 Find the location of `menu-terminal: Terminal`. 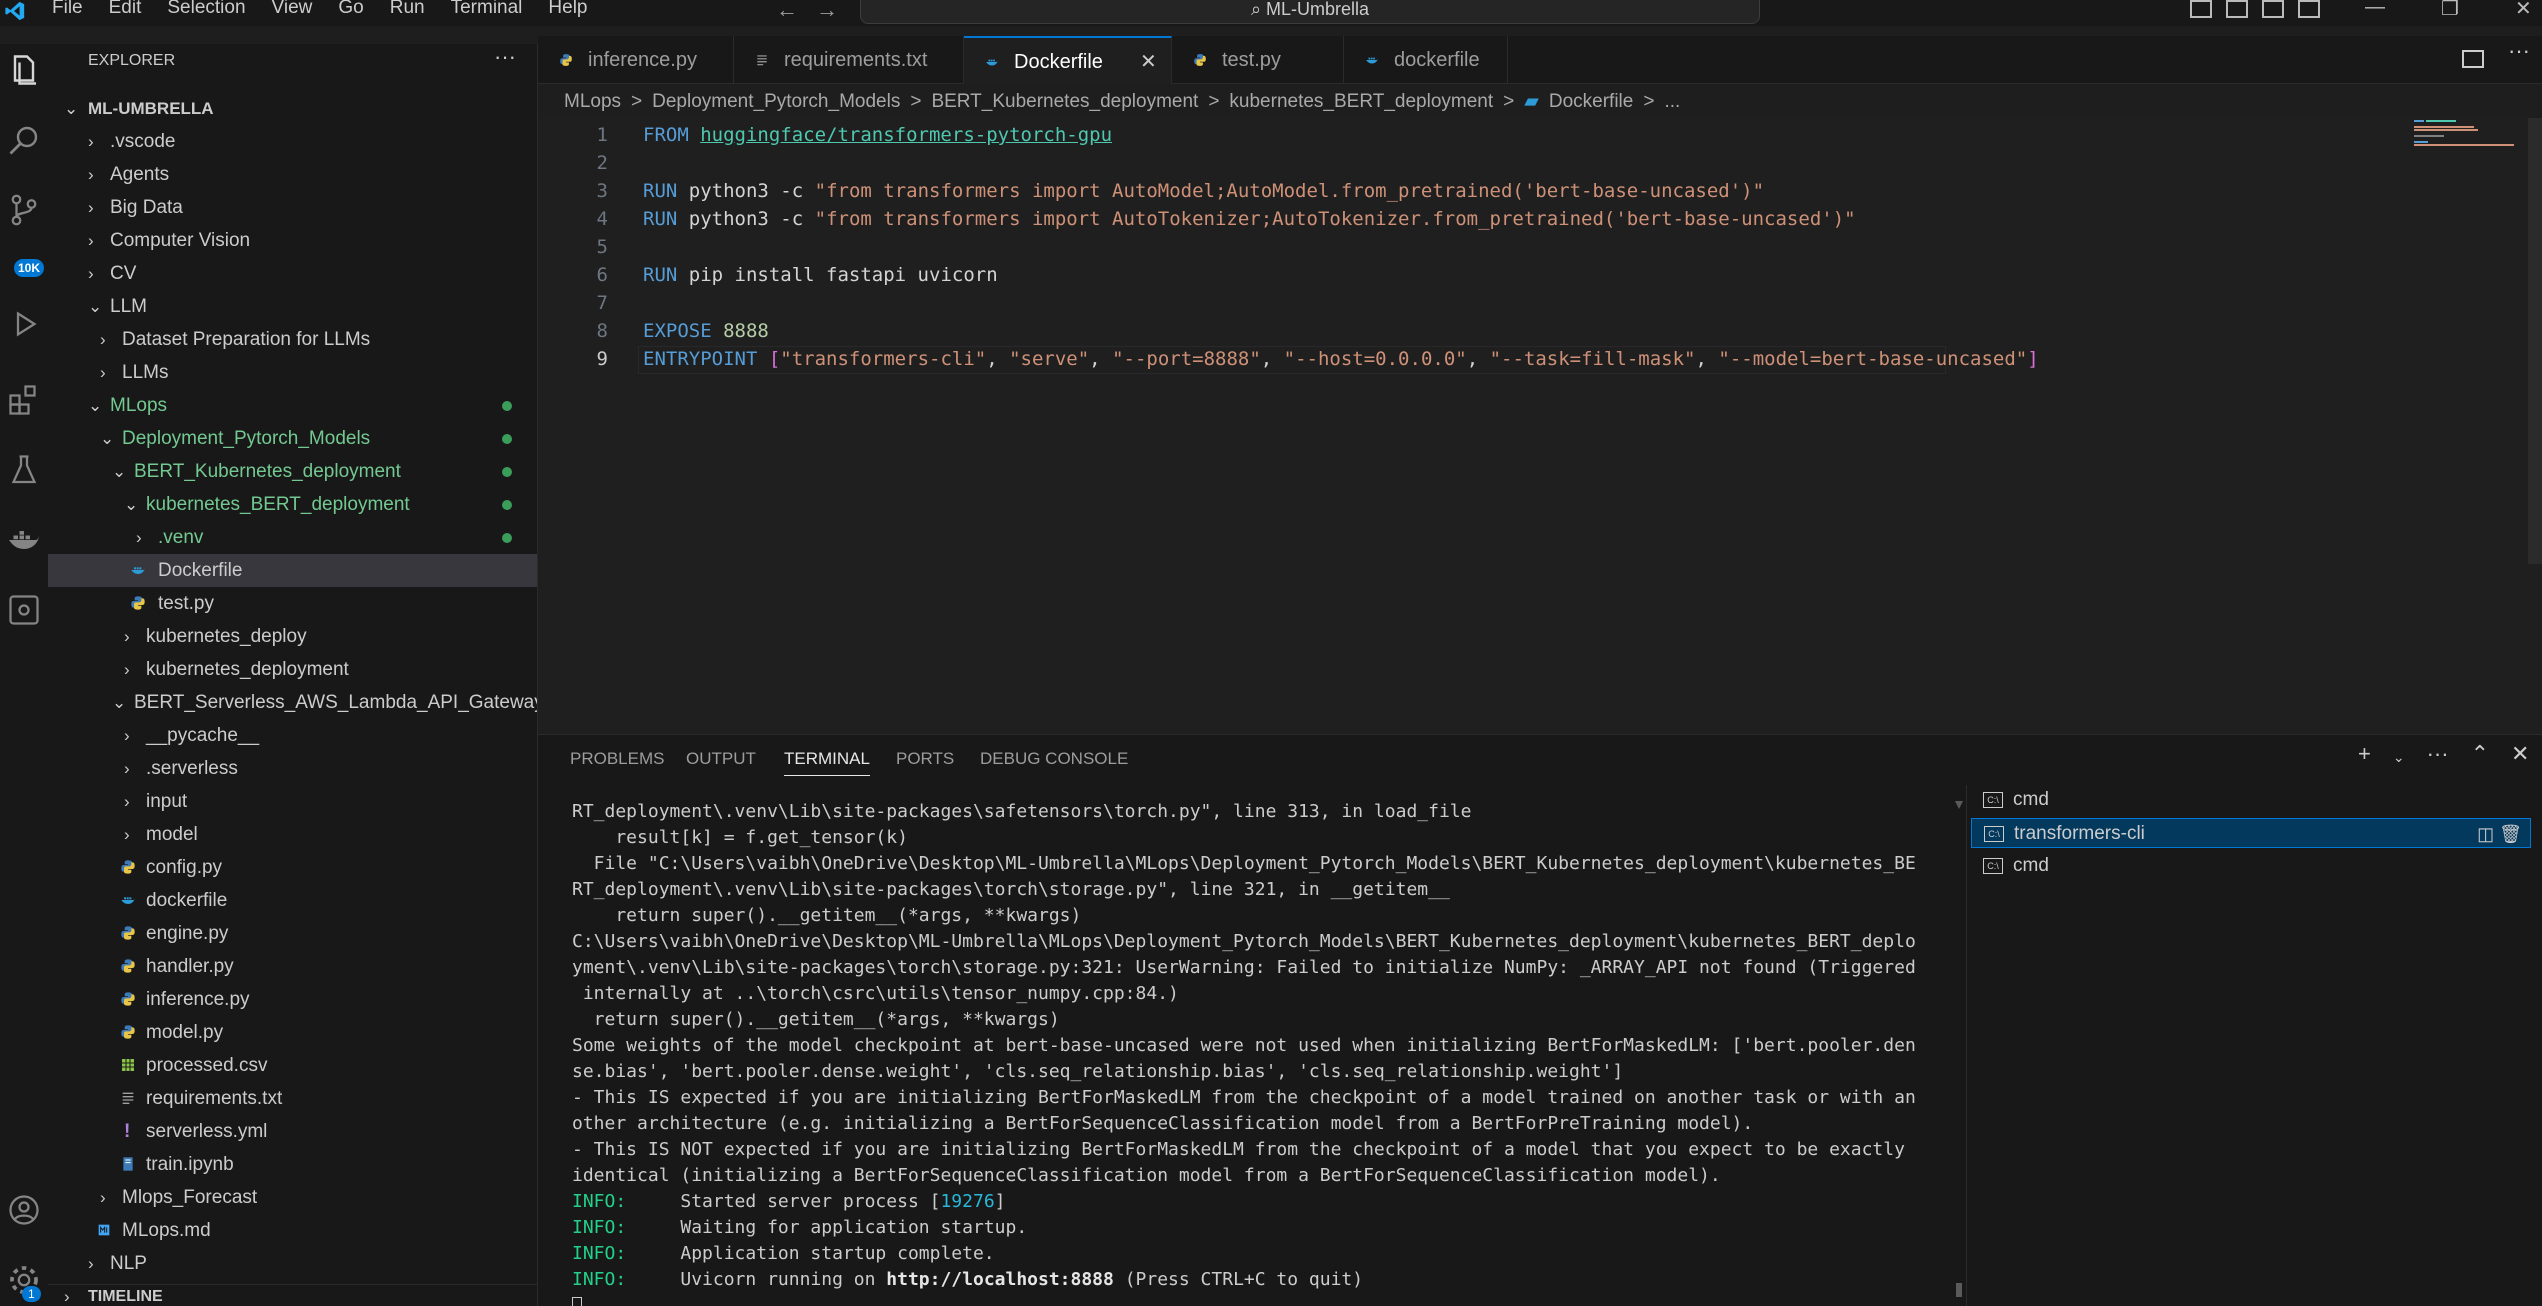

menu-terminal: Terminal is located at coordinates (487, 9).